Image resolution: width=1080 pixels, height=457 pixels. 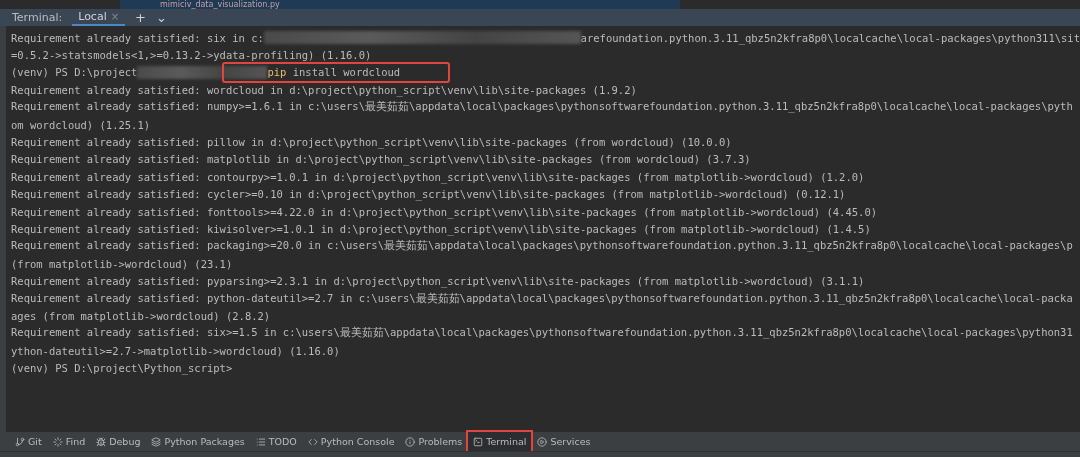 What do you see at coordinates (441, 229) in the screenshot?
I see `terminal-line: Requirement already satisfied: kiwisolver>=1.0.1 in d:\project\python_script\venv\lib\site-packages (from matplotlib->wordcloud) (1.4.5)` at bounding box center [441, 229].